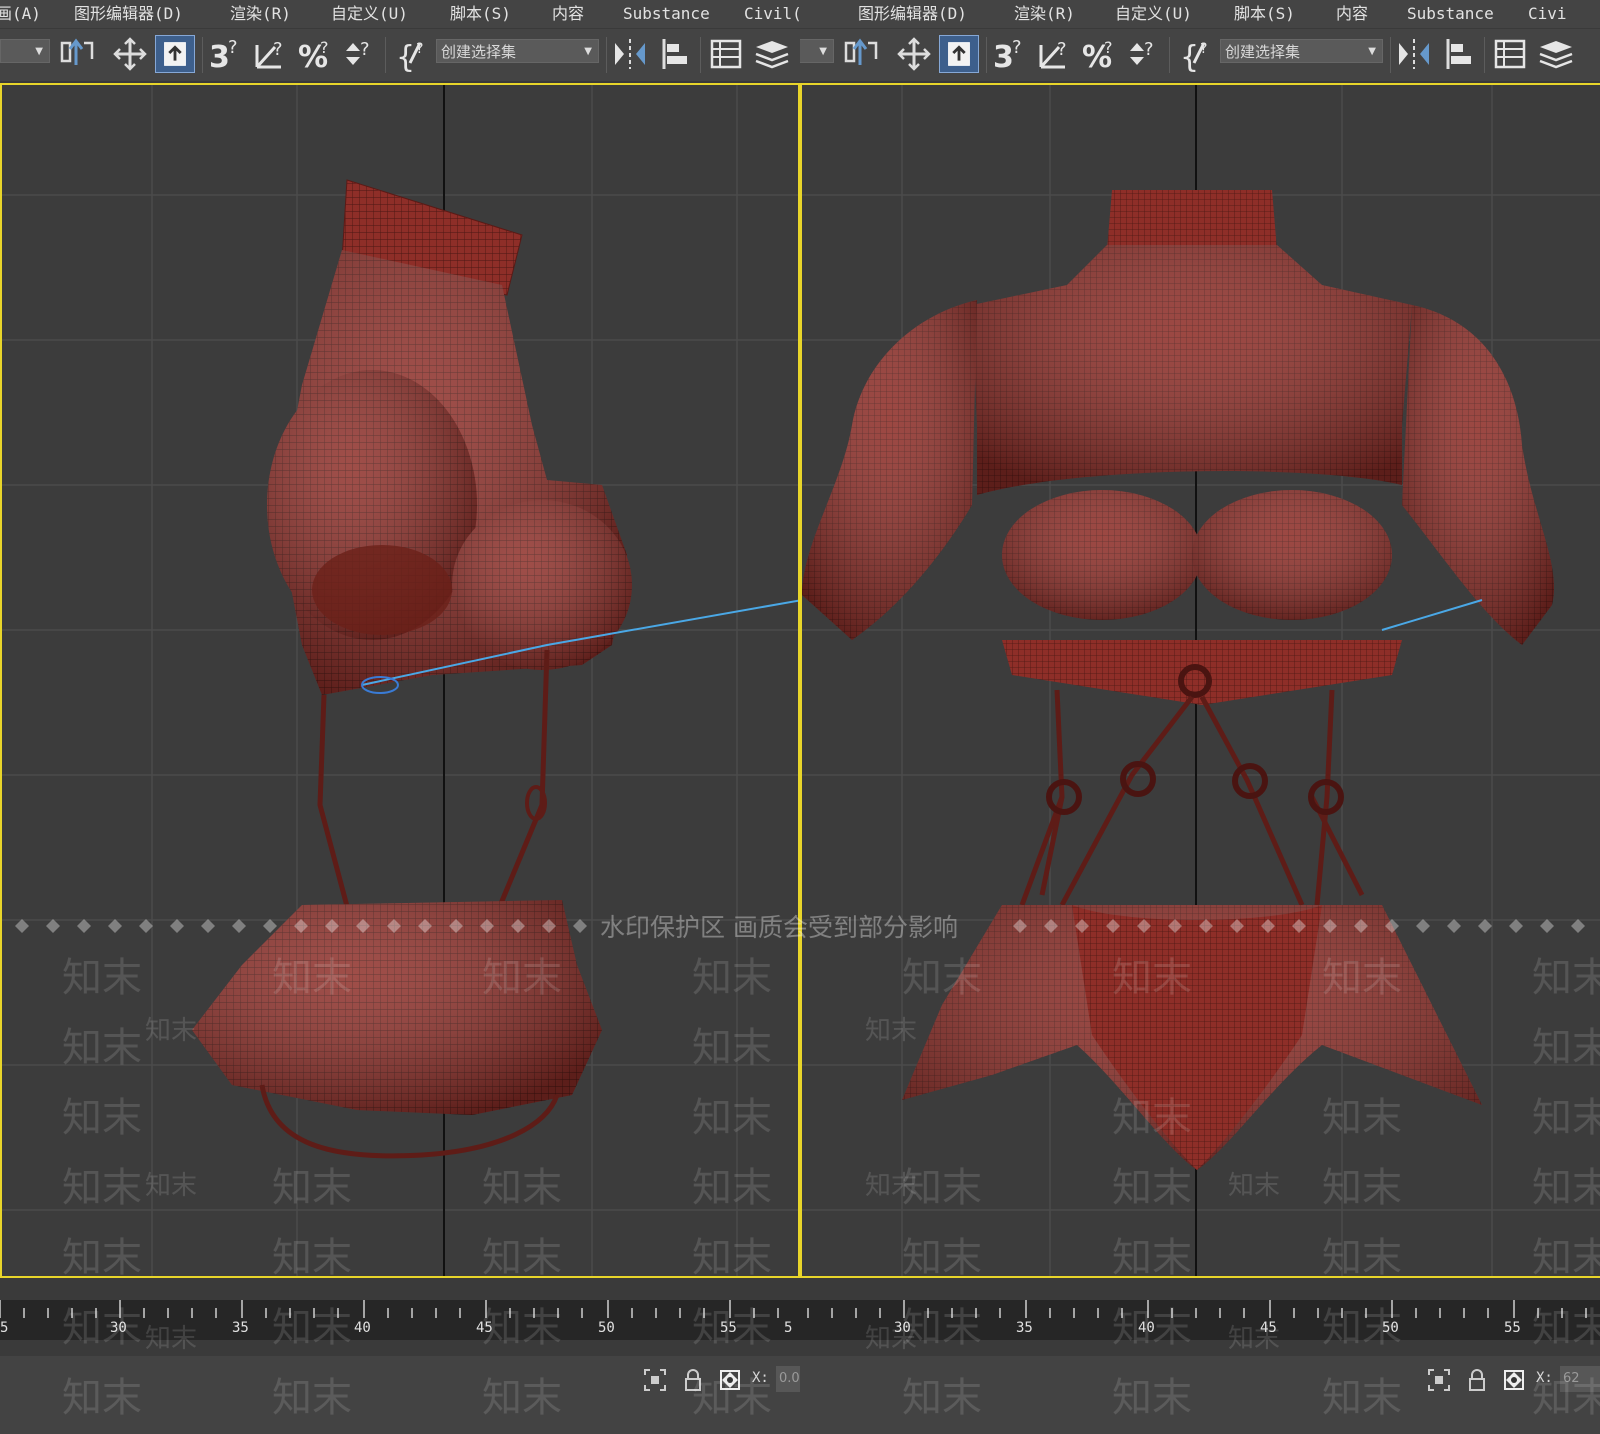 The image size is (1600, 1434). Describe the element at coordinates (1580, 1379) in the screenshot. I see `x-coord-field: 62` at that location.